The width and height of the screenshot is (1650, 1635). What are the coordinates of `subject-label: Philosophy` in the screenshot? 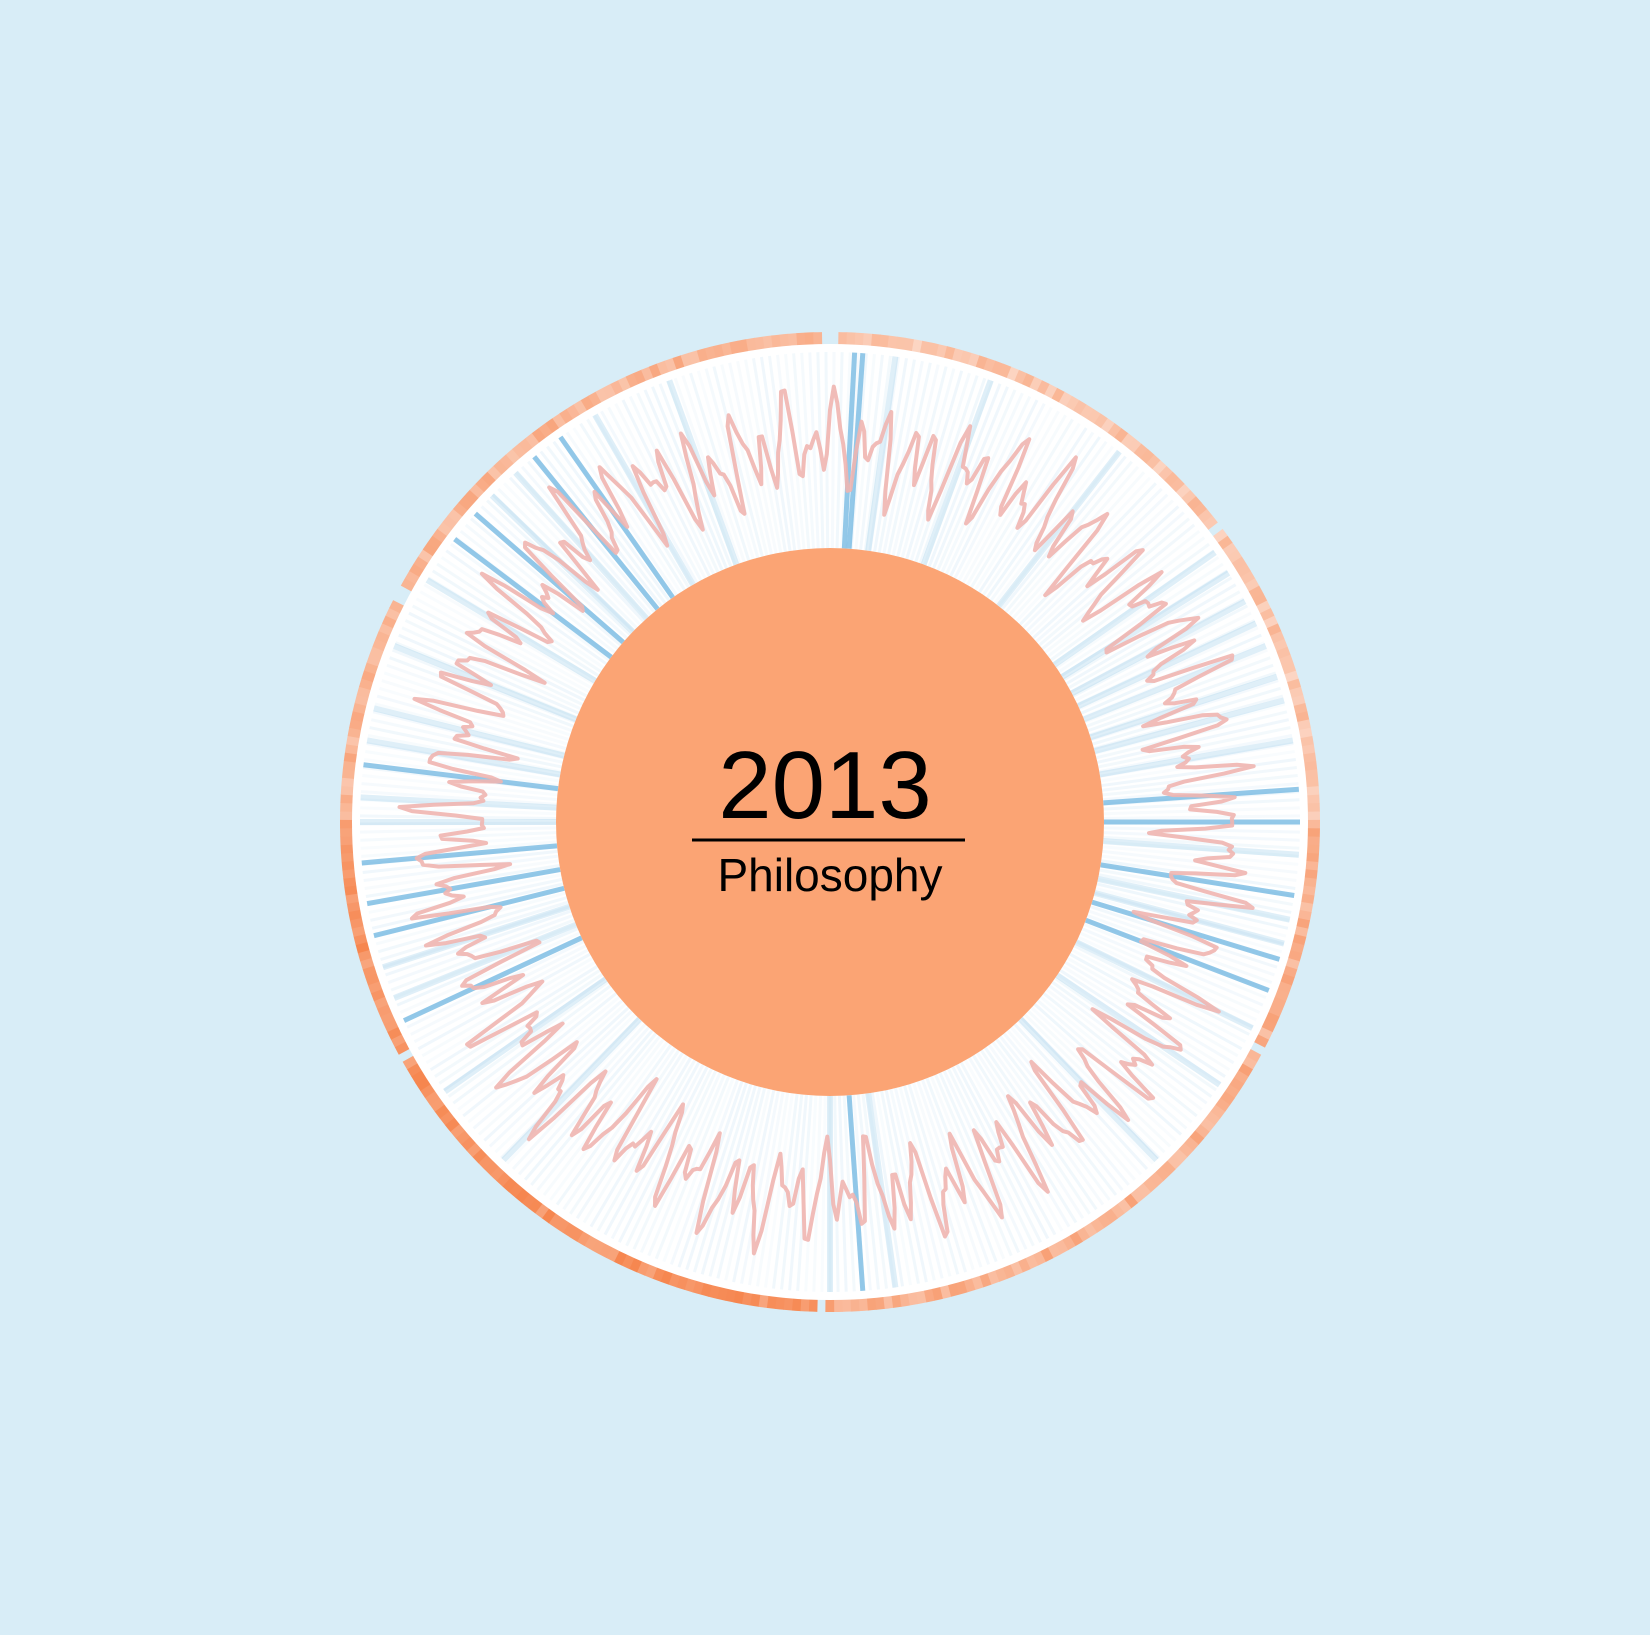 It's located at (829, 875).